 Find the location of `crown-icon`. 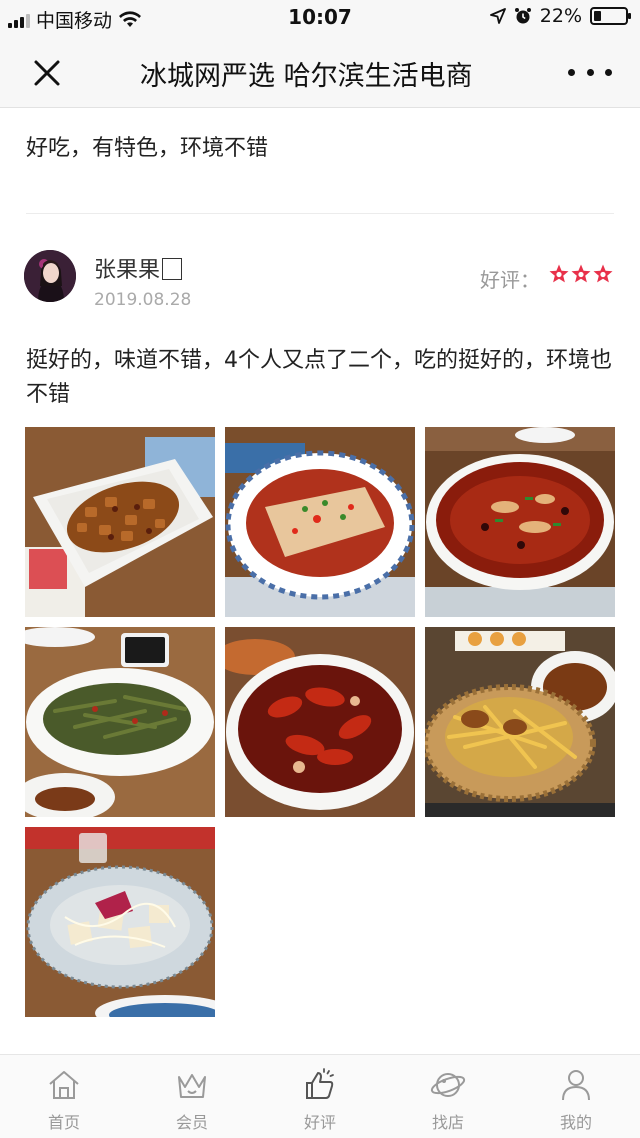

crown-icon is located at coordinates (192, 1086).